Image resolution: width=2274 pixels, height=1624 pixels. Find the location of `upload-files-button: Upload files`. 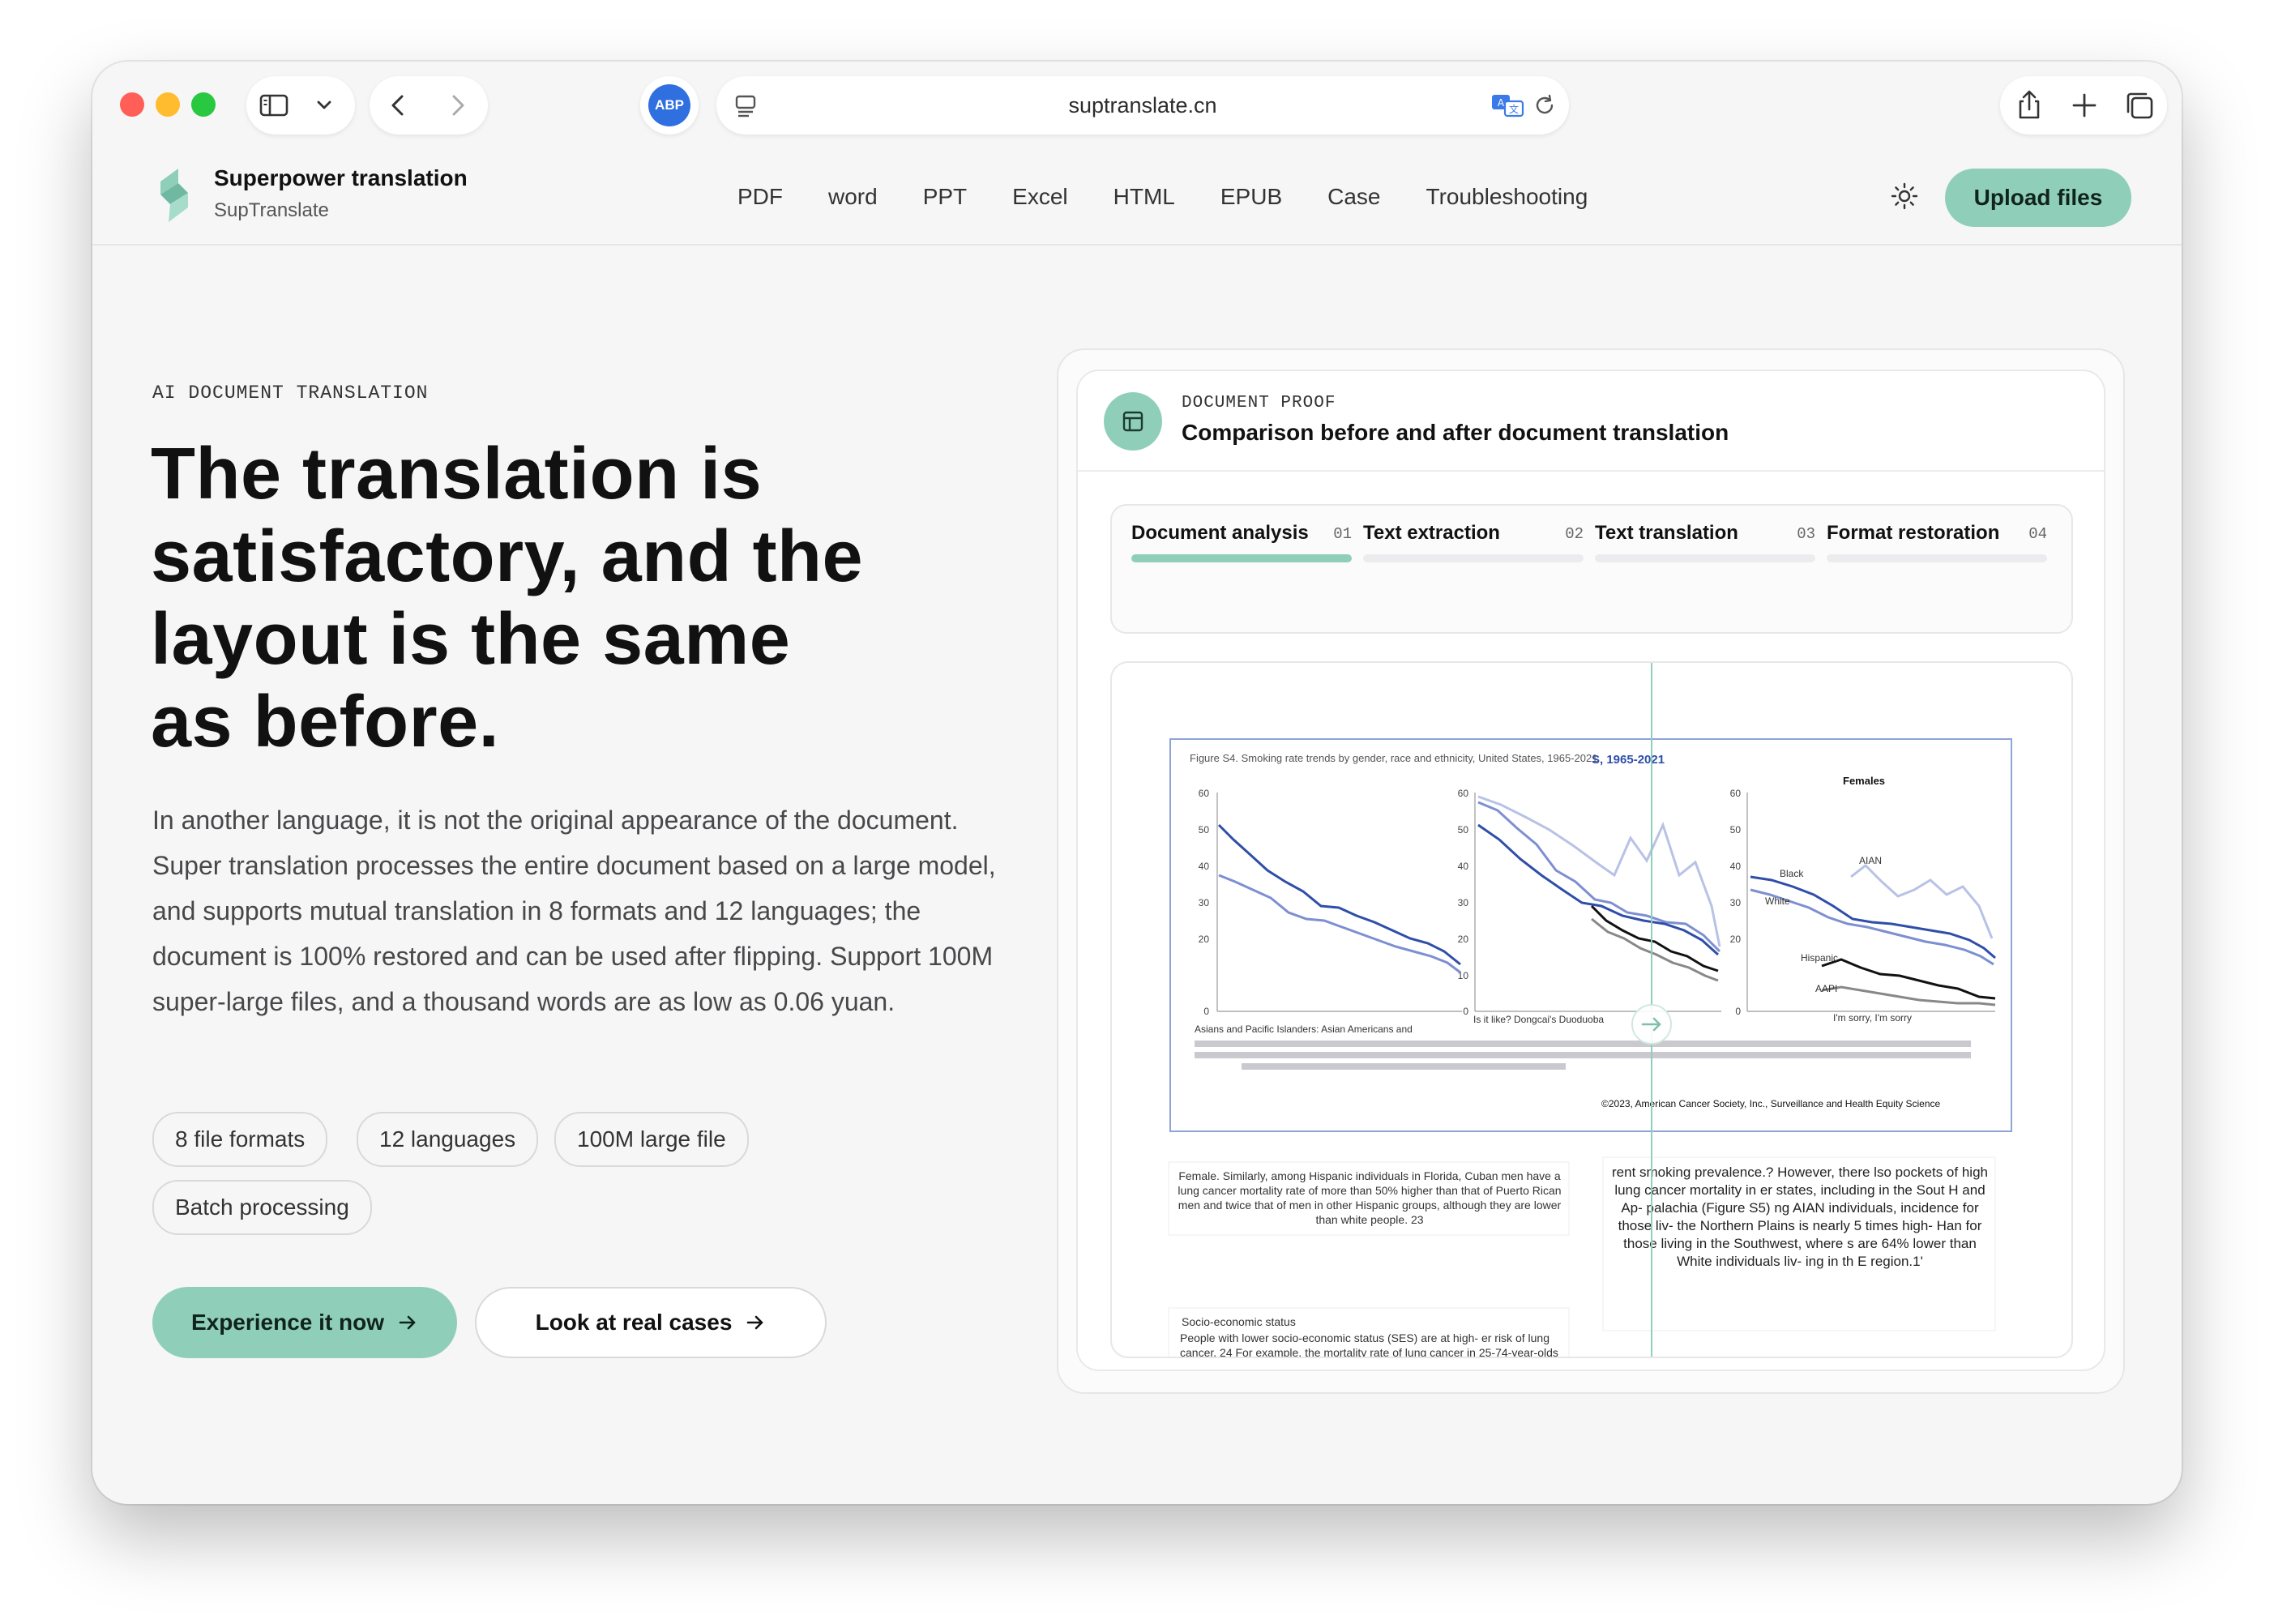

upload-files-button: Upload files is located at coordinates (2038, 198).